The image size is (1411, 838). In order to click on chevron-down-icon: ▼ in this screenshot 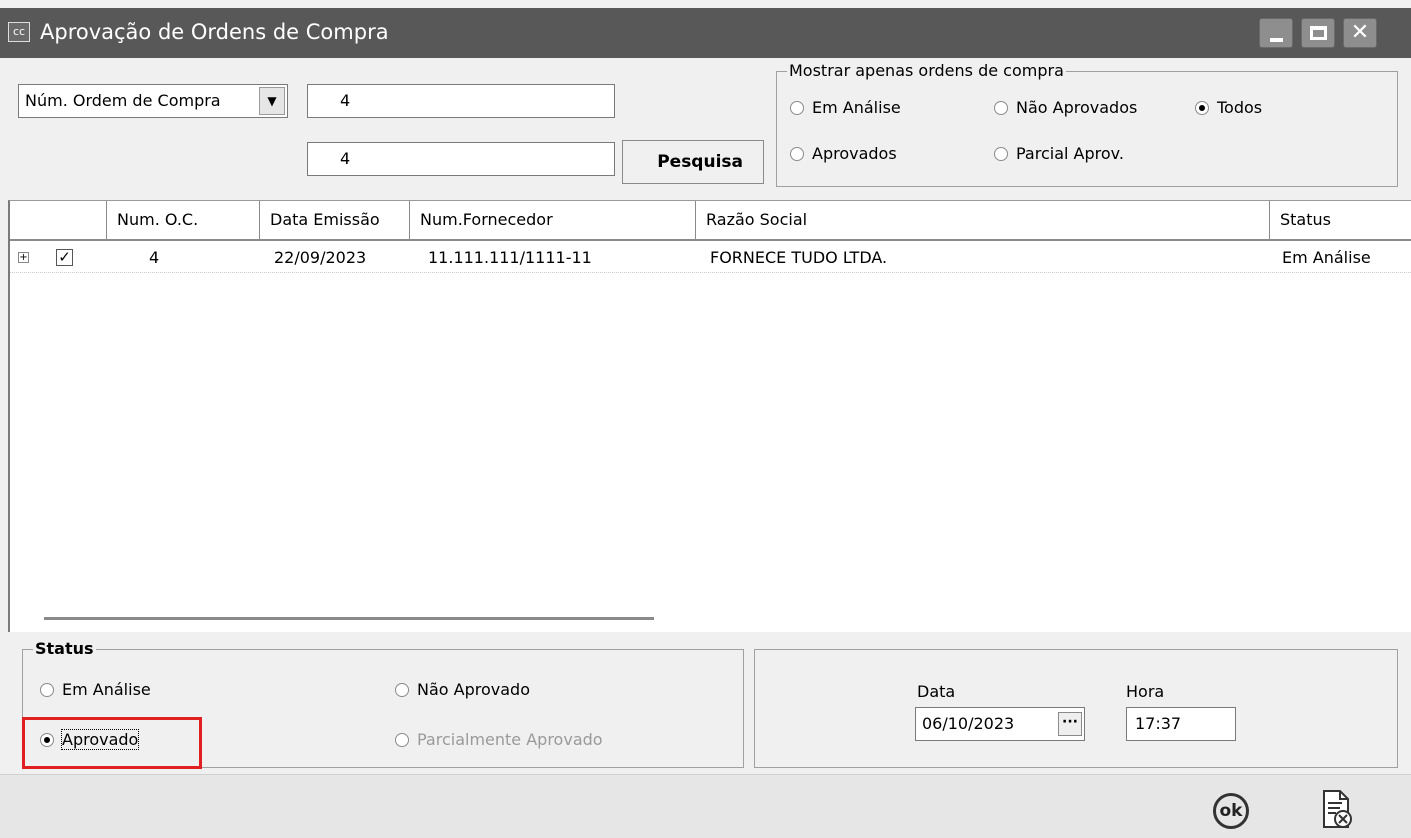, I will do `click(272, 101)`.